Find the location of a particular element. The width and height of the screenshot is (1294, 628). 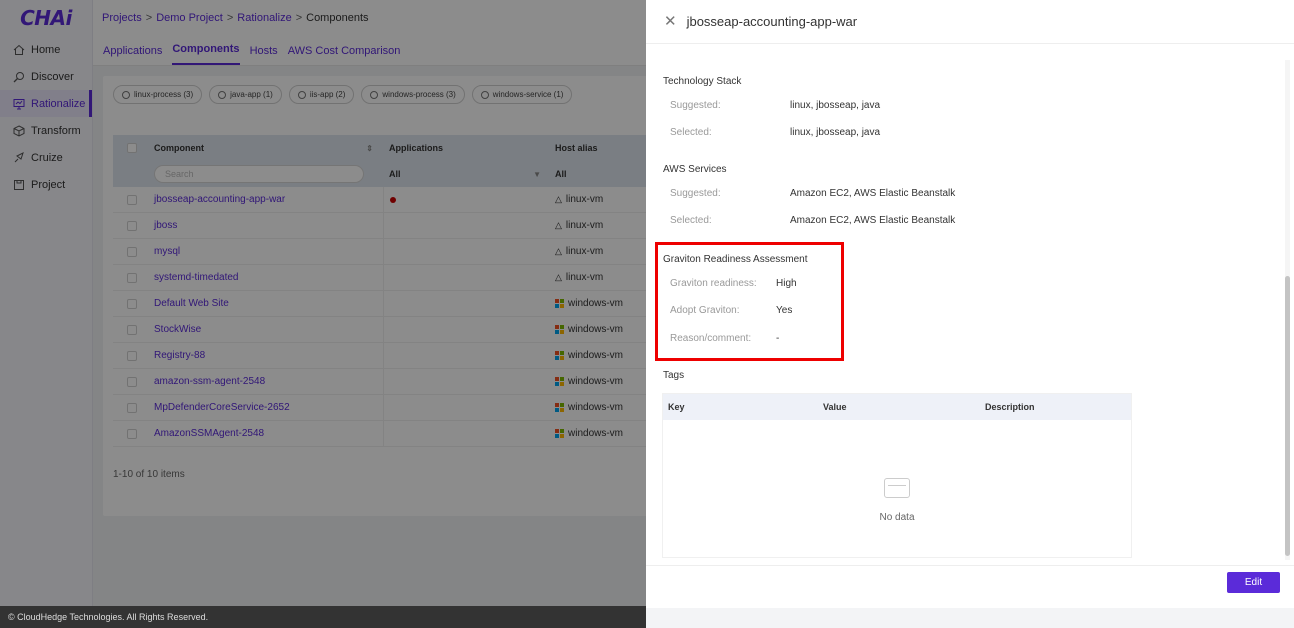

empty-inbox-icon is located at coordinates (897, 488).